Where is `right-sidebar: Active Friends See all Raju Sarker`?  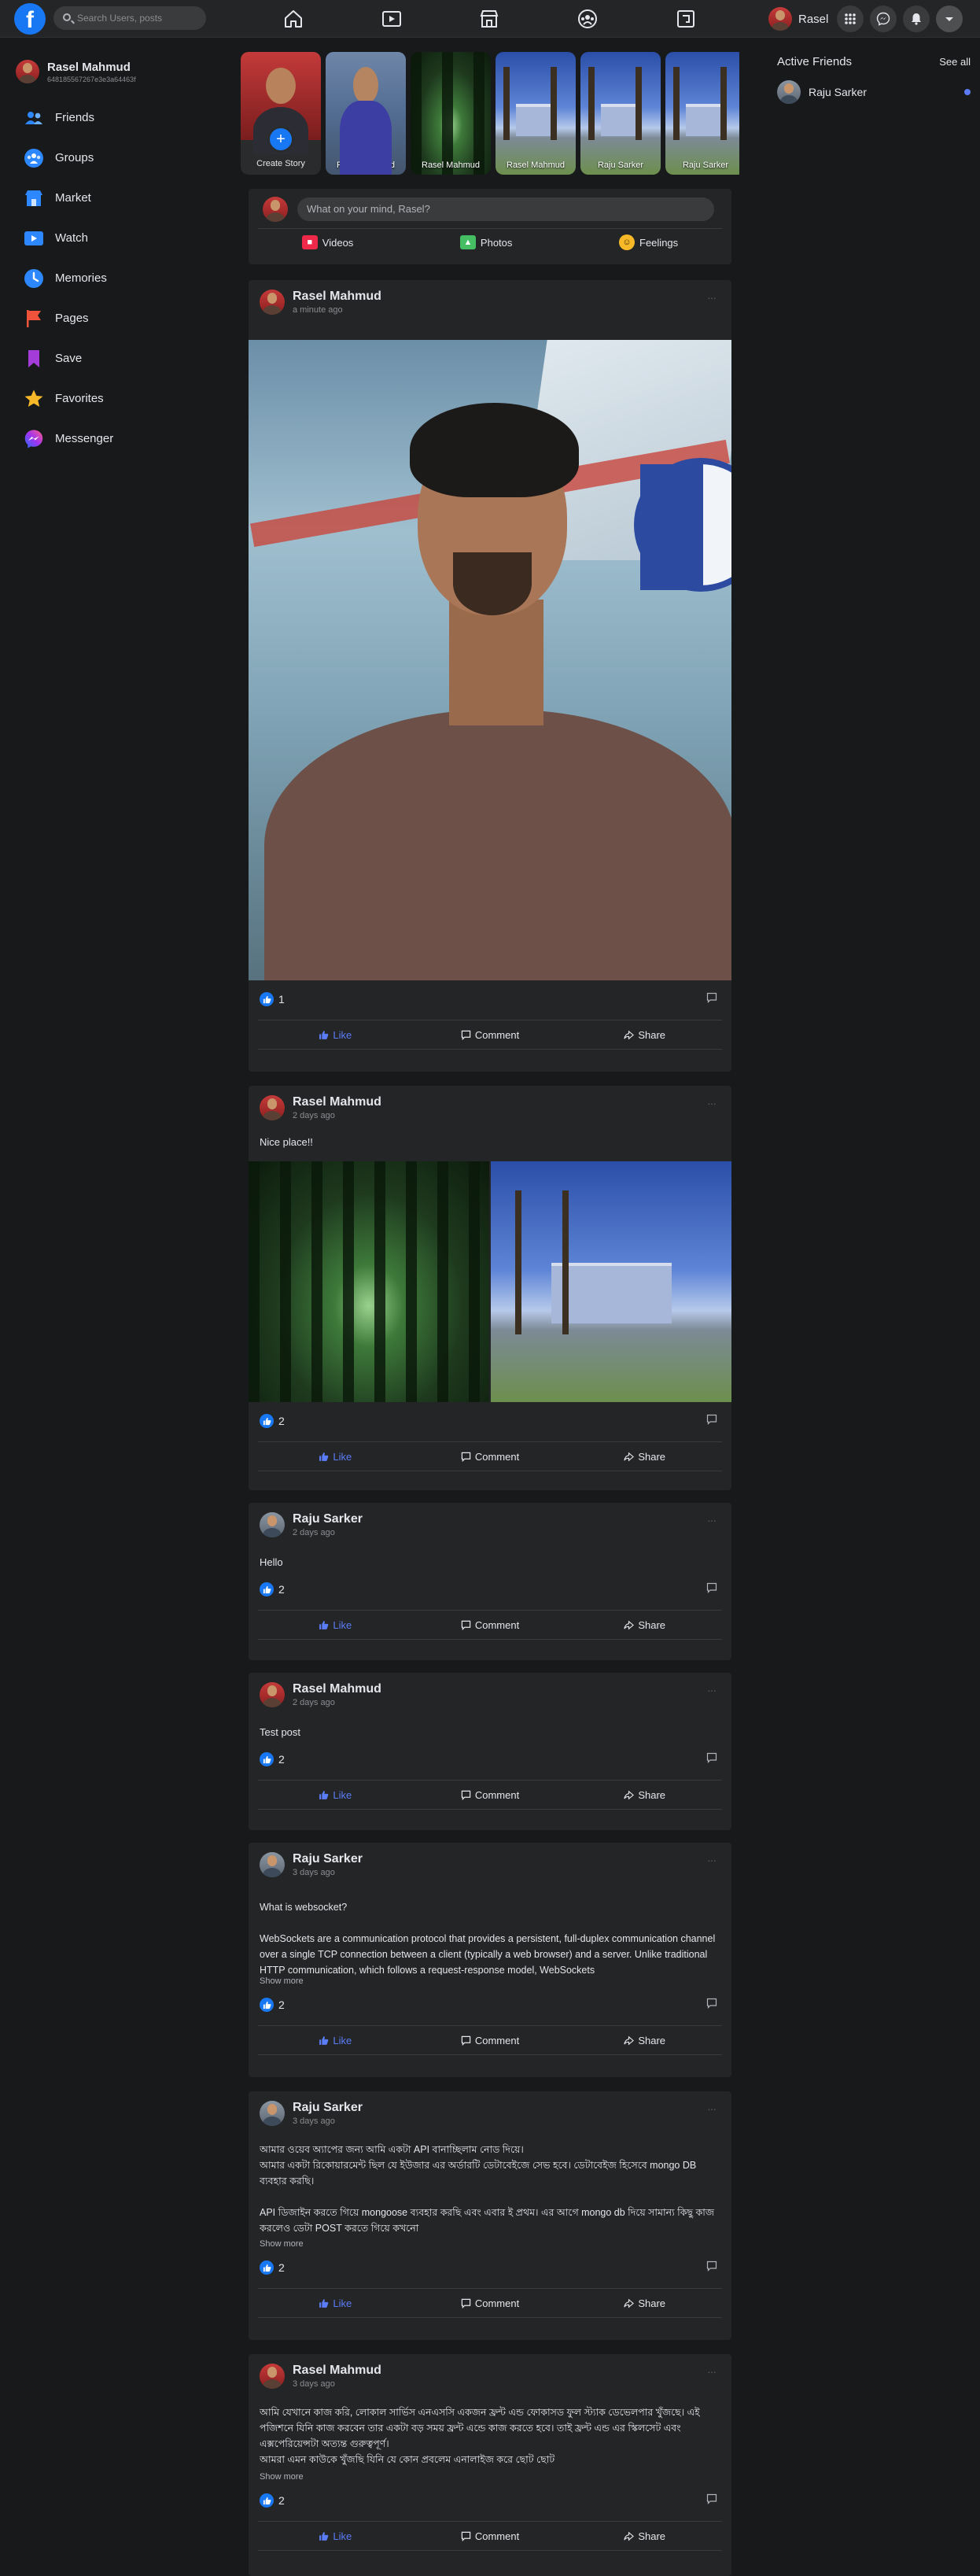 right-sidebar: Active Friends See all Raju Sarker is located at coordinates (874, 78).